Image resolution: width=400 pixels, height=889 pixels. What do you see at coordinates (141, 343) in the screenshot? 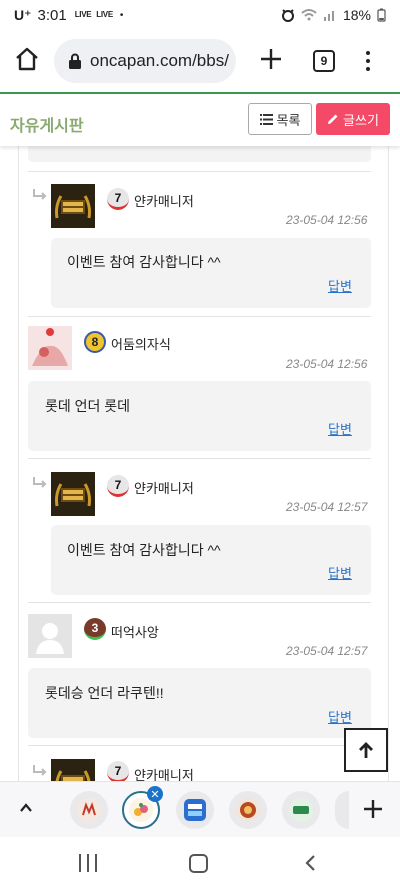
I see `comment-author: 어둠의자식` at bounding box center [141, 343].